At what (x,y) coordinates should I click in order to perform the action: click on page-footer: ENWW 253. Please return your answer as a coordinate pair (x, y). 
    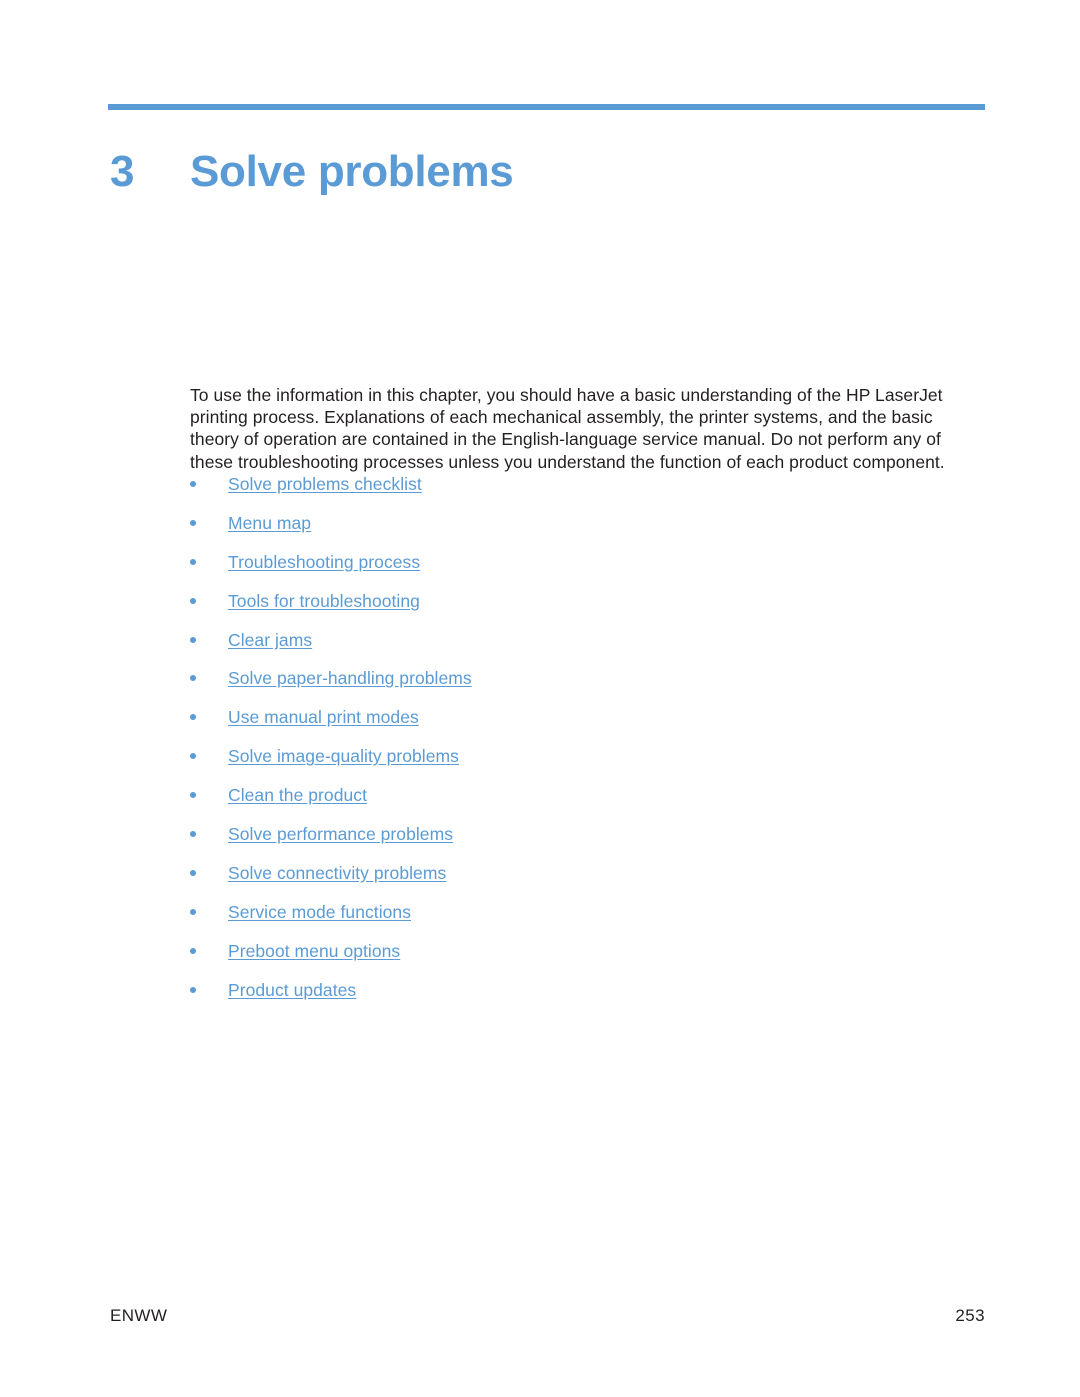
    Looking at the image, I should click on (547, 1316).